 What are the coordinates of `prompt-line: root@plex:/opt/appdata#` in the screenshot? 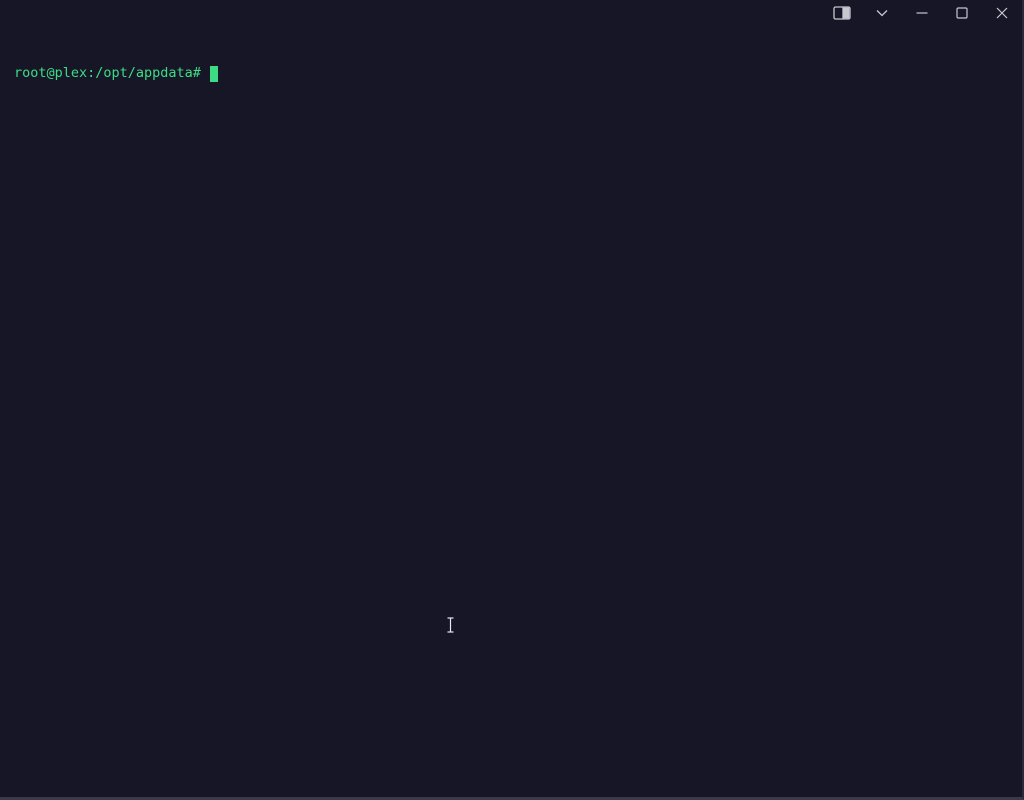 It's located at (511, 73).